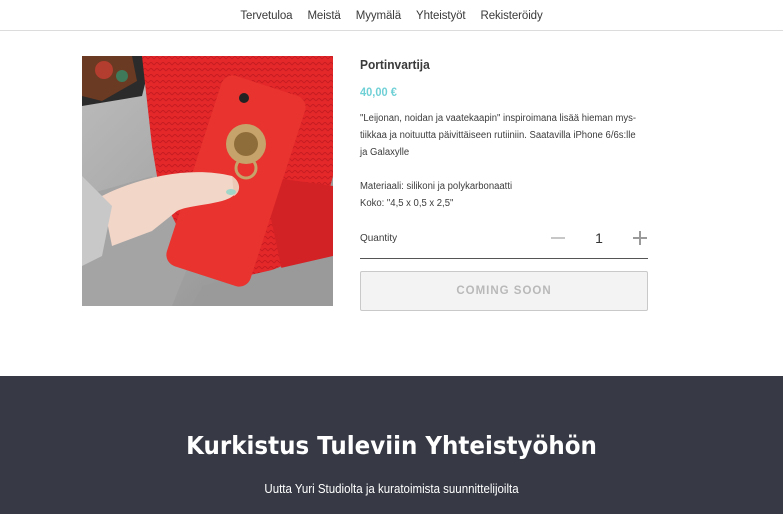 The image size is (783, 514). Describe the element at coordinates (395, 64) in the screenshot. I see `product-title: Portinvartija` at that location.